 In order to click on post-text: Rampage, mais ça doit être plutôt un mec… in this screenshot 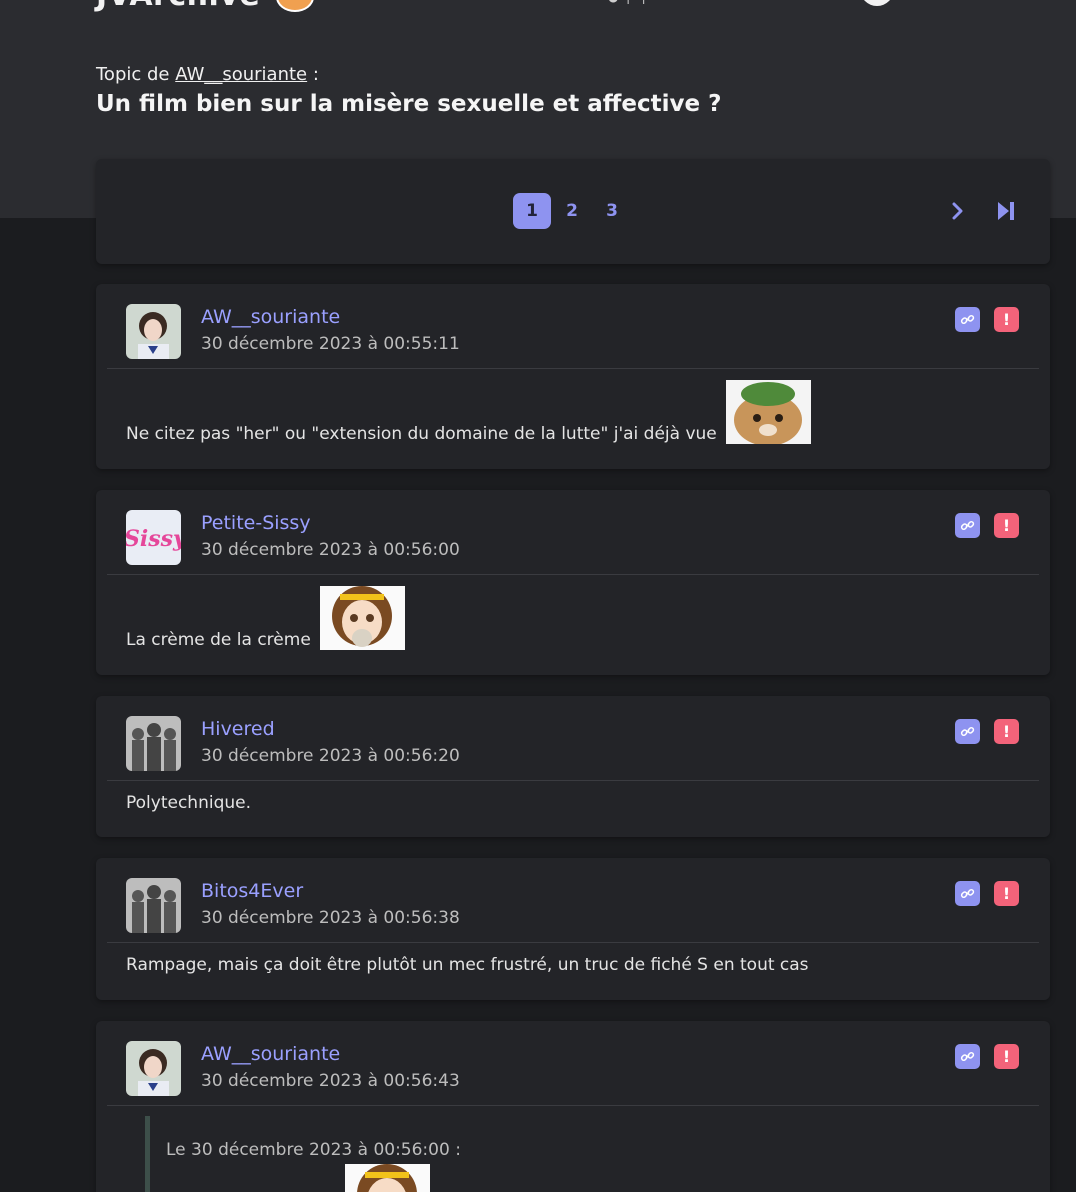, I will do `click(467, 965)`.